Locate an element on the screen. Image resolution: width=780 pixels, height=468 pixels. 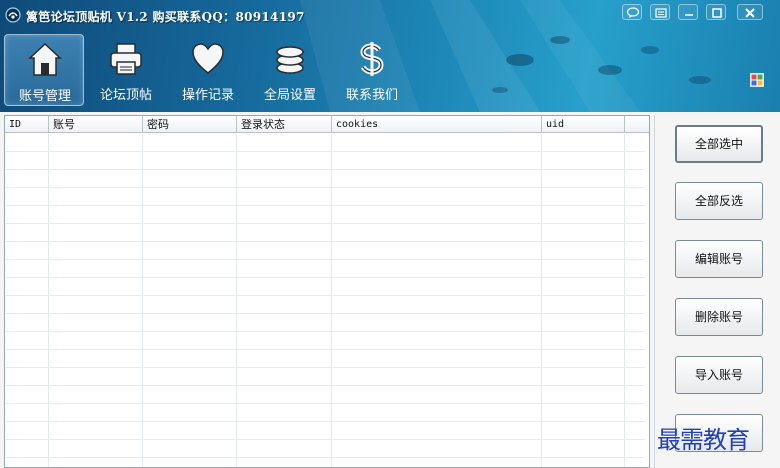
skin-palette-icon is located at coordinates (757, 80).